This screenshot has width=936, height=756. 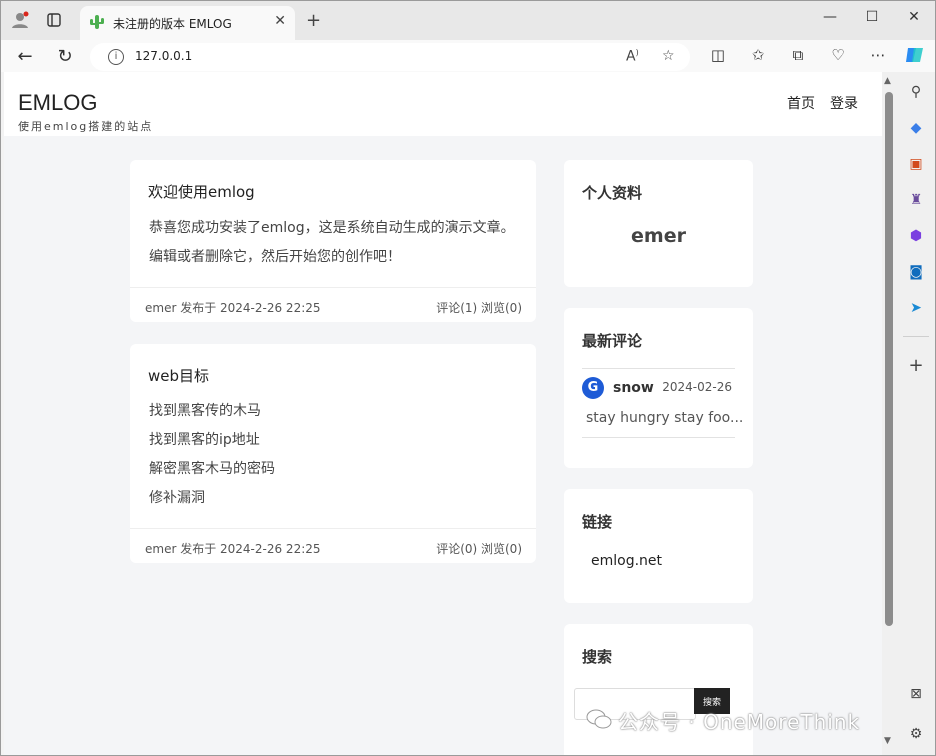 What do you see at coordinates (844, 103) in the screenshot?
I see `nav-login: 登录` at bounding box center [844, 103].